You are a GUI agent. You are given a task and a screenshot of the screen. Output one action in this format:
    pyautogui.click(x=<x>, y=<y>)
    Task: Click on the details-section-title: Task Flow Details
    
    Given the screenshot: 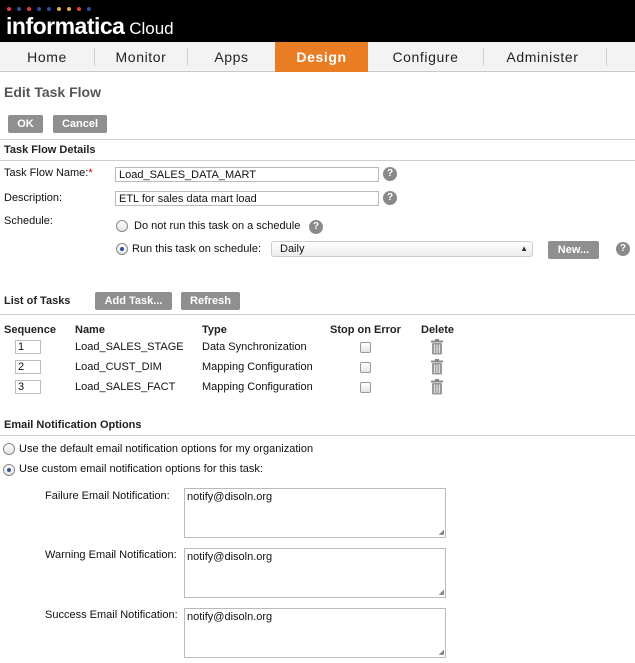 What is the action you would take?
    pyautogui.click(x=50, y=150)
    